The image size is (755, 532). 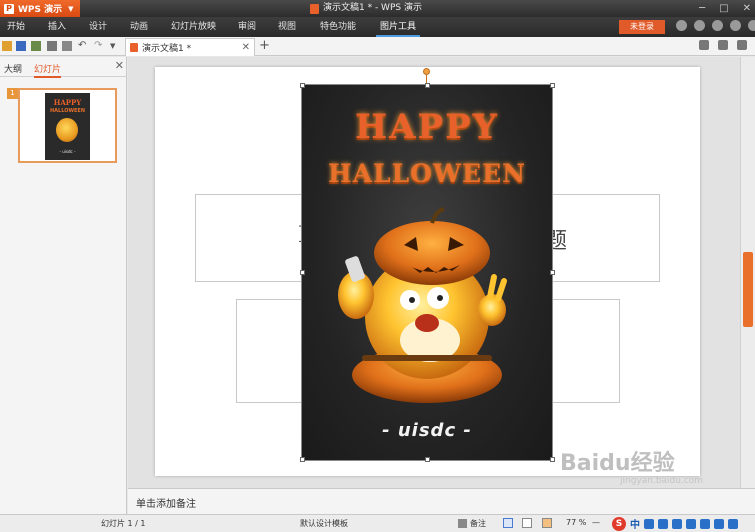 I want to click on menu-insert: 插入, so click(x=57, y=27).